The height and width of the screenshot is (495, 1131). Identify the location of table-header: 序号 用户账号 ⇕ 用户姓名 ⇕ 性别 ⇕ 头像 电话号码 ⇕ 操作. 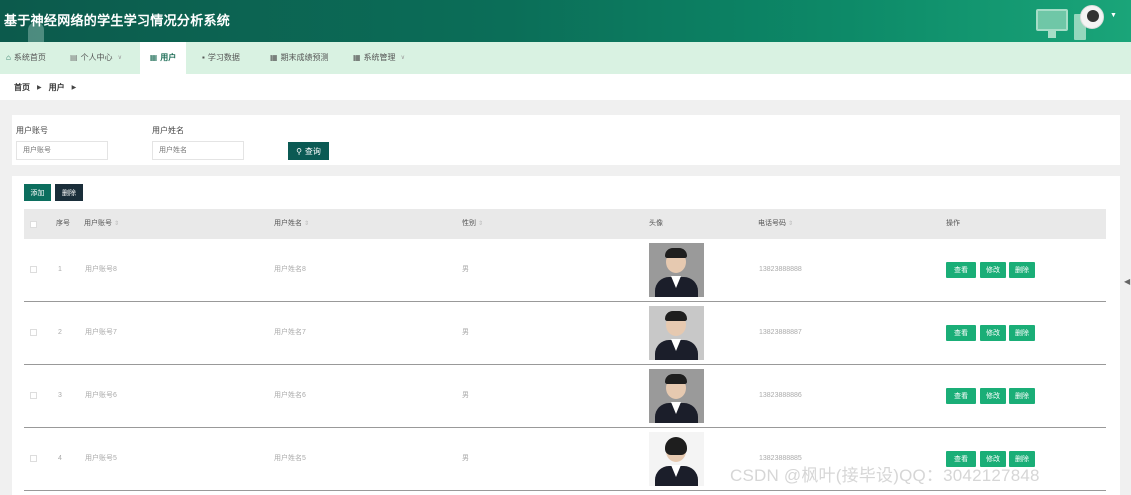
(565, 224).